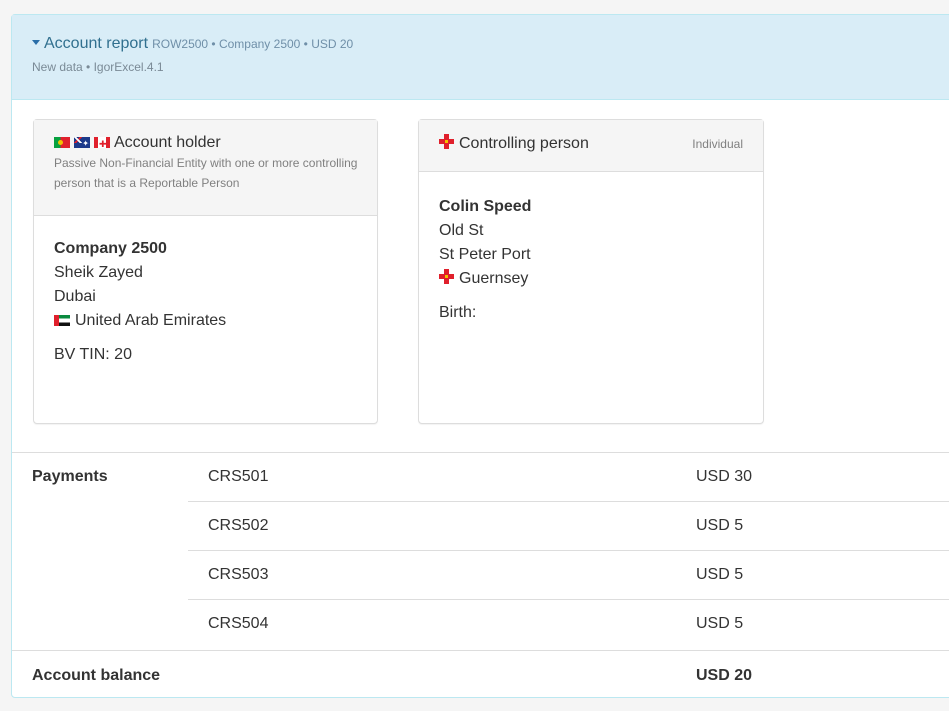 The width and height of the screenshot is (949, 711). I want to click on account-balance-row: Account balance USD 20, so click(480, 674).